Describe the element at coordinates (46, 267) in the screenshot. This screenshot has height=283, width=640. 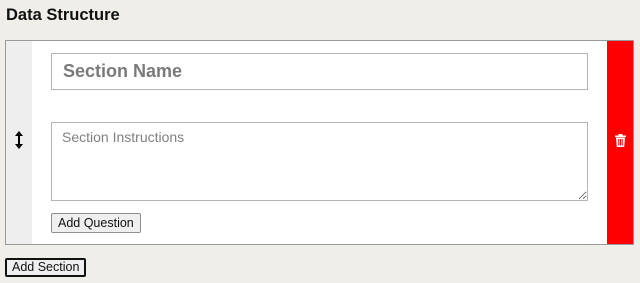
I see `add-section-button: Add Section` at that location.